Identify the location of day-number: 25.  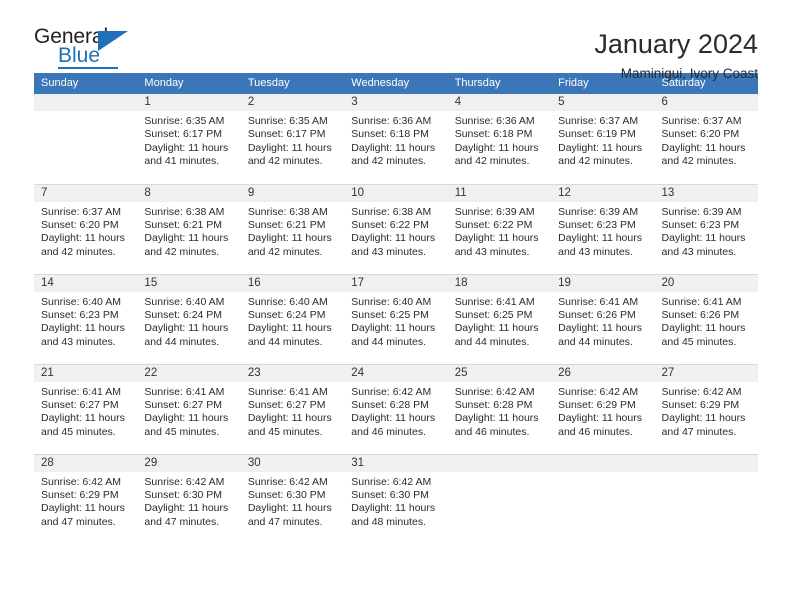
(499, 373).